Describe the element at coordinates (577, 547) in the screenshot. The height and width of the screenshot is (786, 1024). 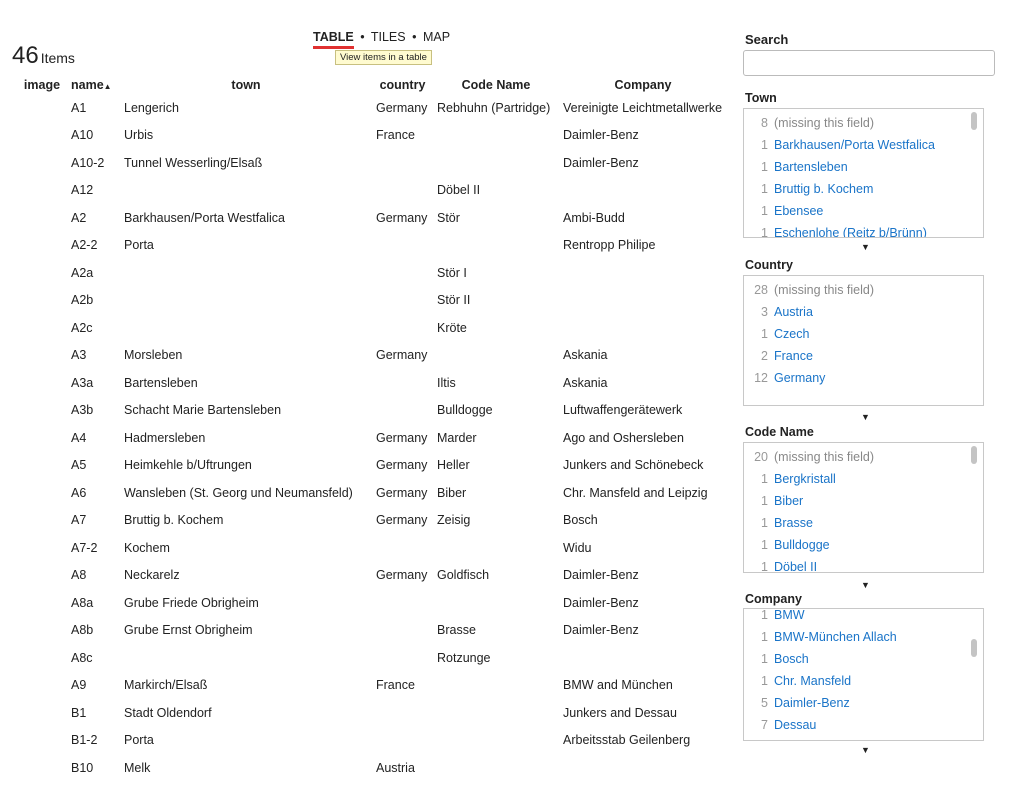
I see `company-cell: Widu` at that location.